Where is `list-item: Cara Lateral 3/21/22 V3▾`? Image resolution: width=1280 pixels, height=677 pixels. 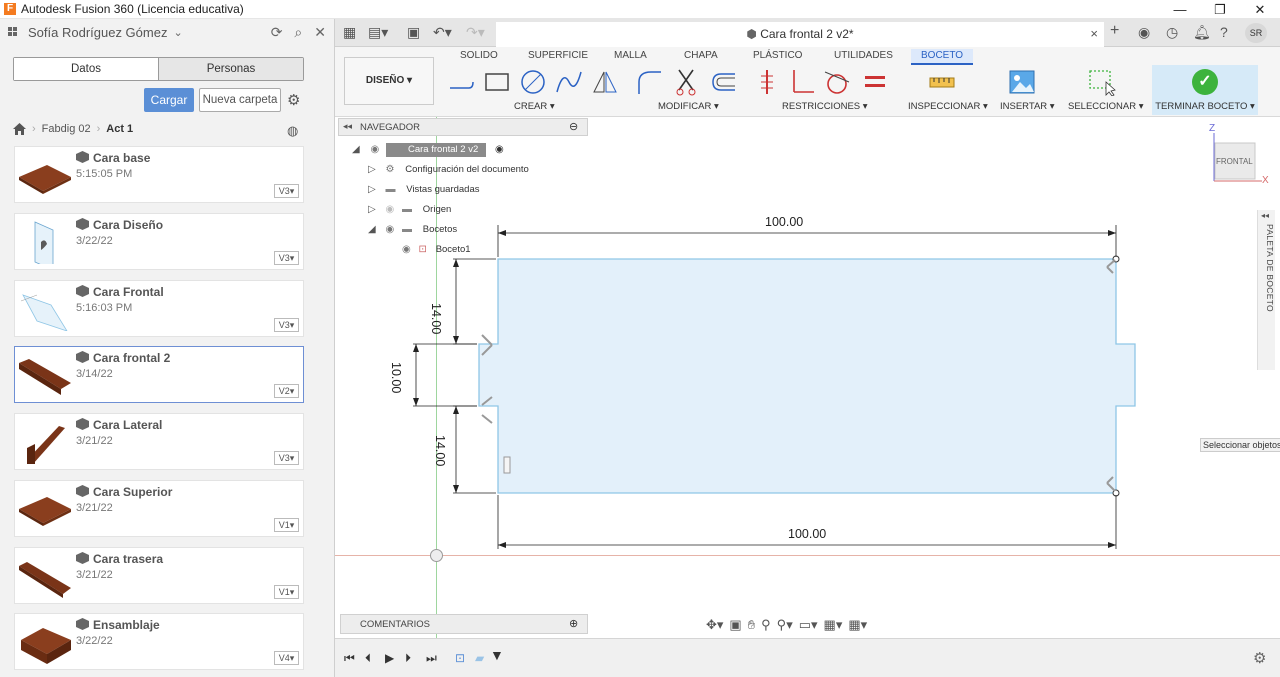 list-item: Cara Lateral 3/21/22 V3▾ is located at coordinates (159, 441).